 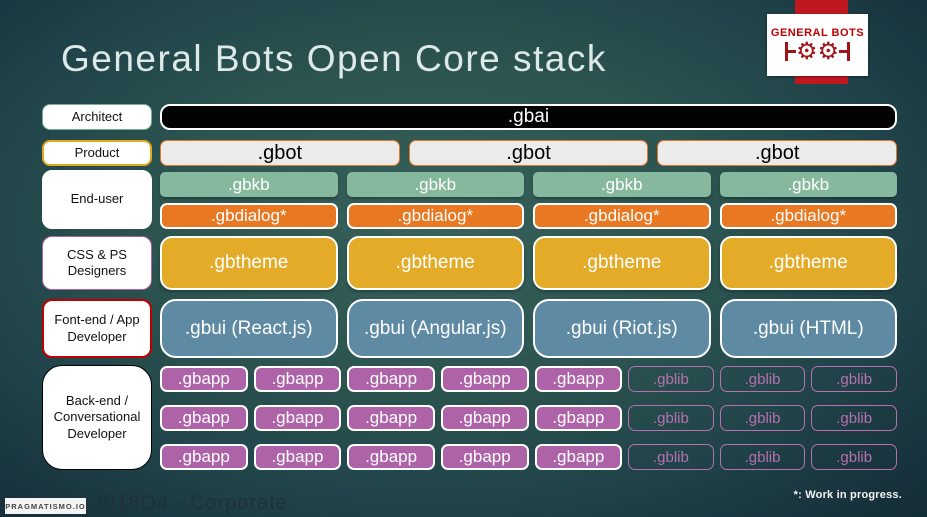 I want to click on double-gear-icon: ⚙ ⚙, so click(x=817, y=51).